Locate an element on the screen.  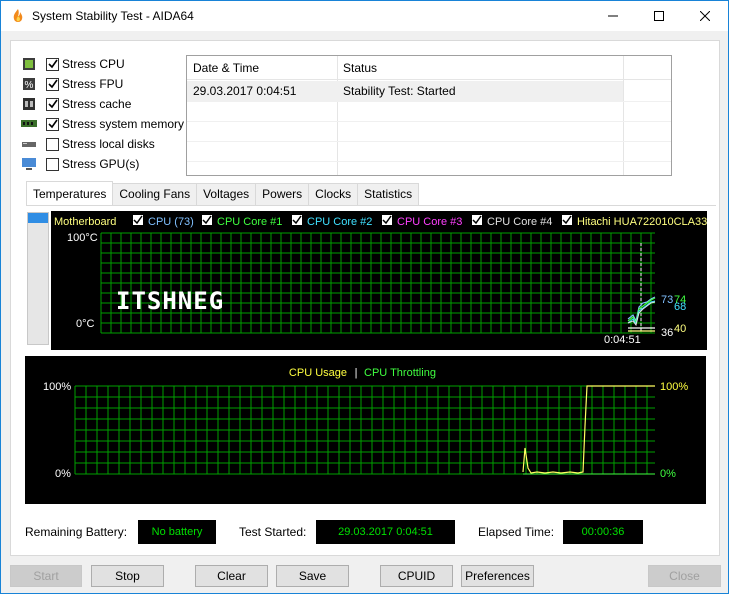
fpu-percent-icon: % is located at coordinates (29, 84).